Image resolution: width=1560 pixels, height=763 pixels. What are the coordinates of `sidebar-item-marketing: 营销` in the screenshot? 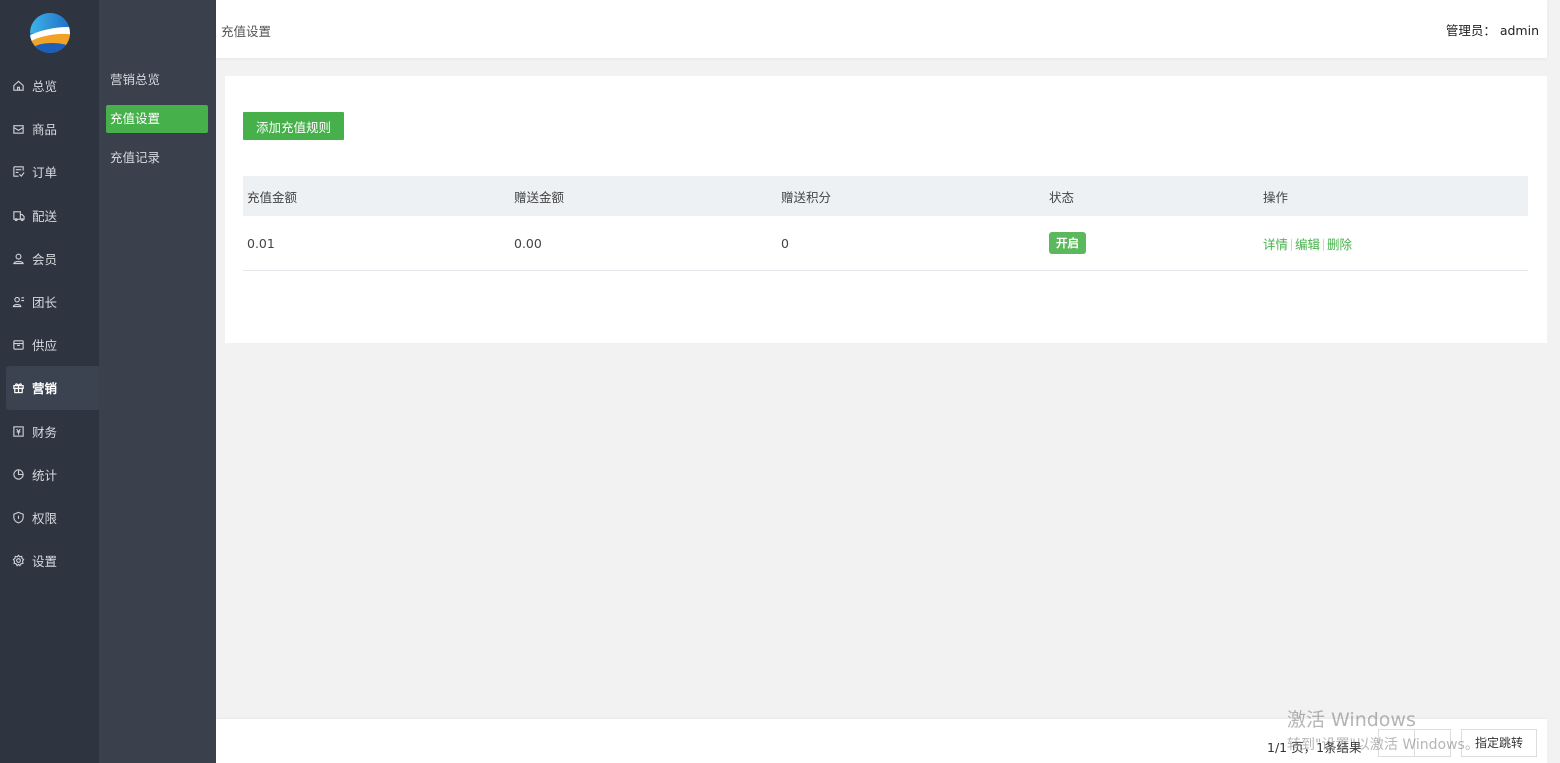 It's located at (52, 388).